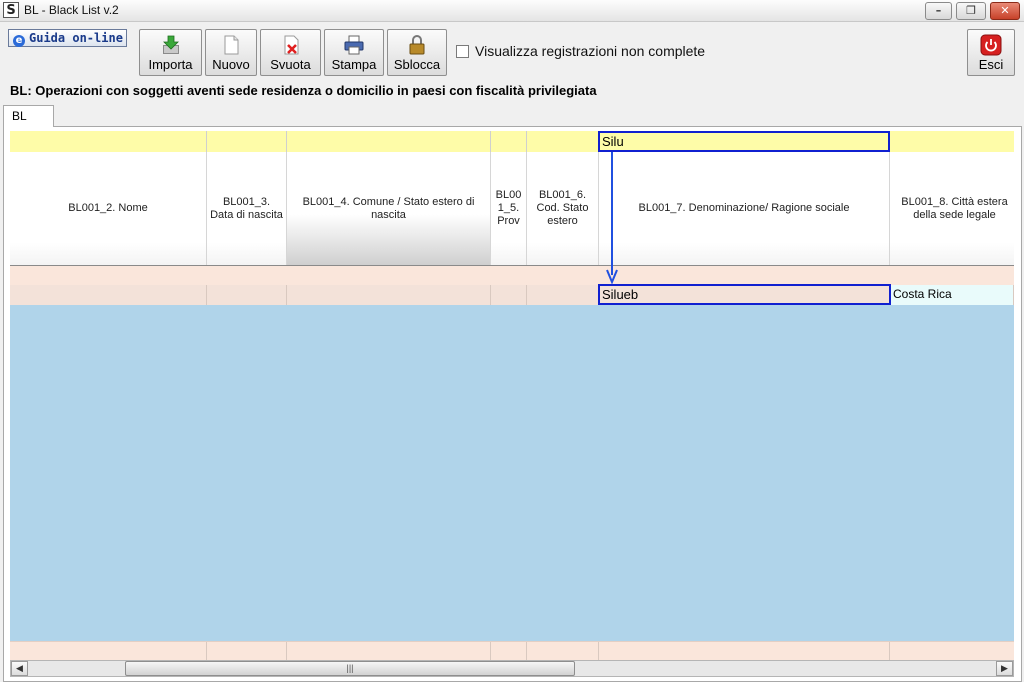  I want to click on padlock-icon, so click(417, 45).